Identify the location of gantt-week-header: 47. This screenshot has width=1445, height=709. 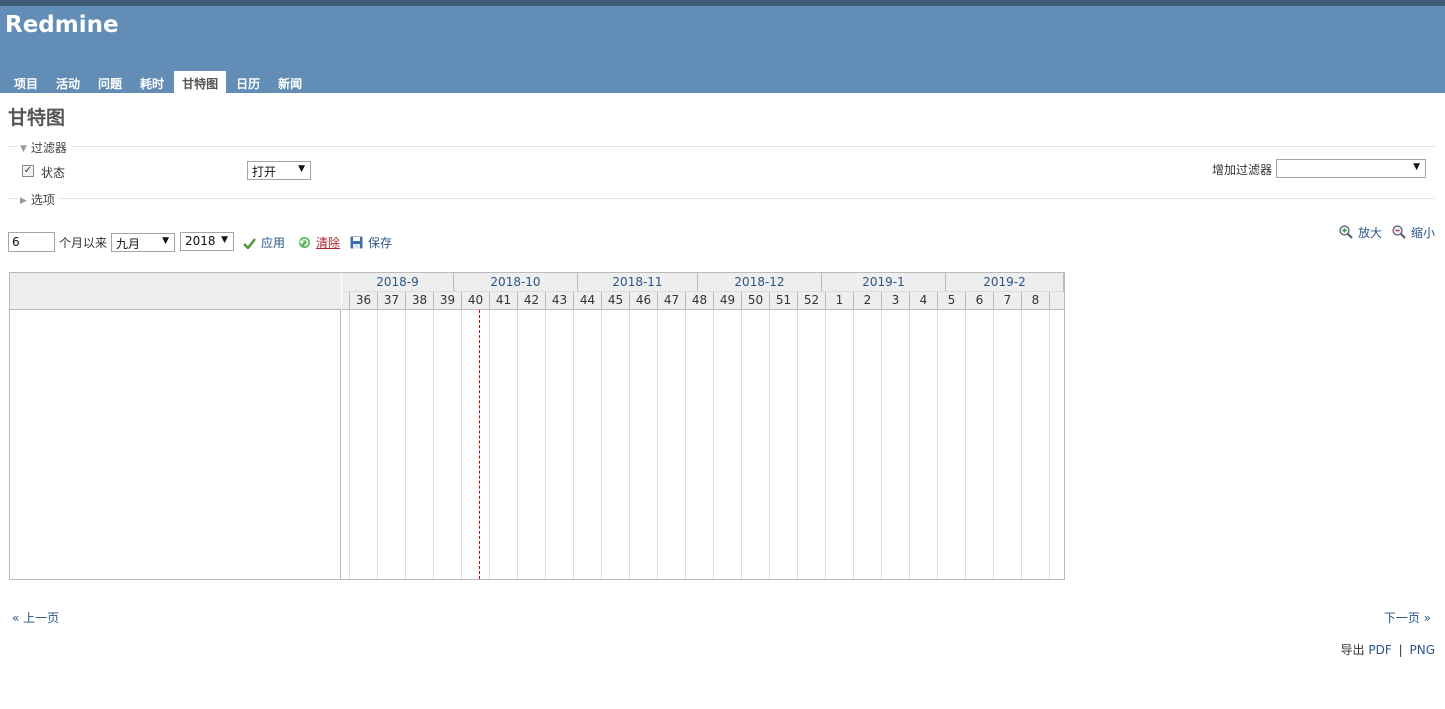
(672, 301).